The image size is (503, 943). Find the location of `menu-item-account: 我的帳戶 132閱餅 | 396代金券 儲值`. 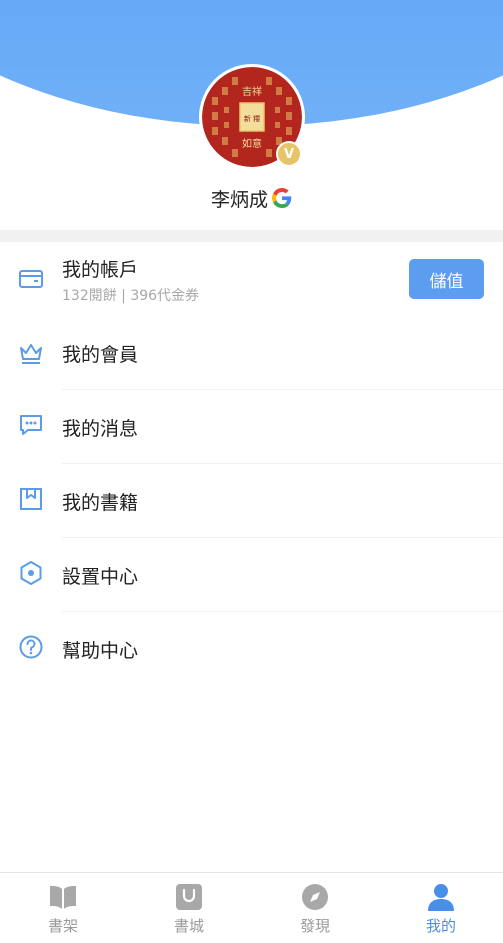

menu-item-account: 我的帳戶 132閱餅 | 396代金券 儲值 is located at coordinates (251, 279).